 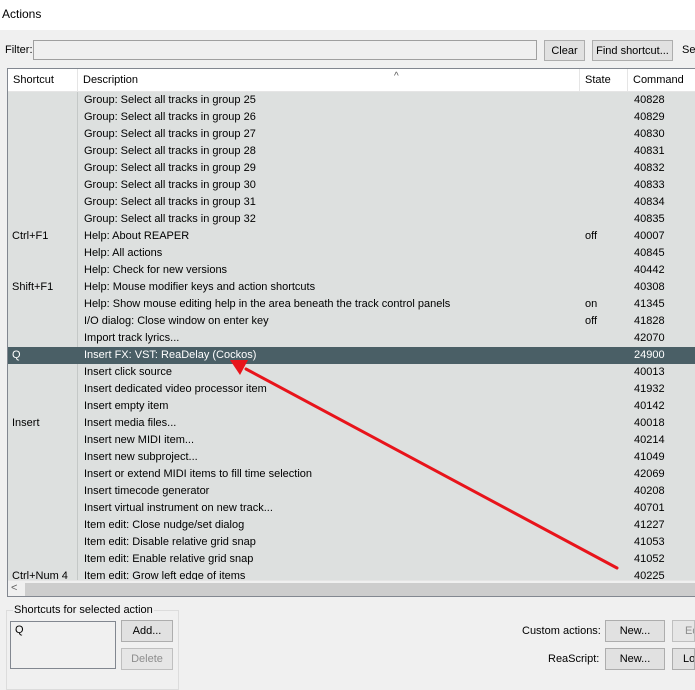 What do you see at coordinates (351, 253) in the screenshot?
I see `table-row: Help: All actions 40845` at bounding box center [351, 253].